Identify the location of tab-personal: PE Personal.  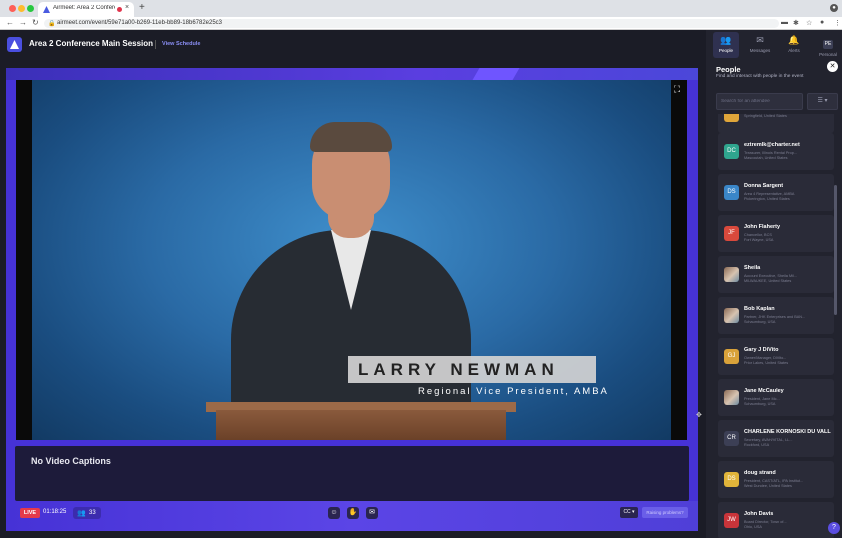
(828, 45).